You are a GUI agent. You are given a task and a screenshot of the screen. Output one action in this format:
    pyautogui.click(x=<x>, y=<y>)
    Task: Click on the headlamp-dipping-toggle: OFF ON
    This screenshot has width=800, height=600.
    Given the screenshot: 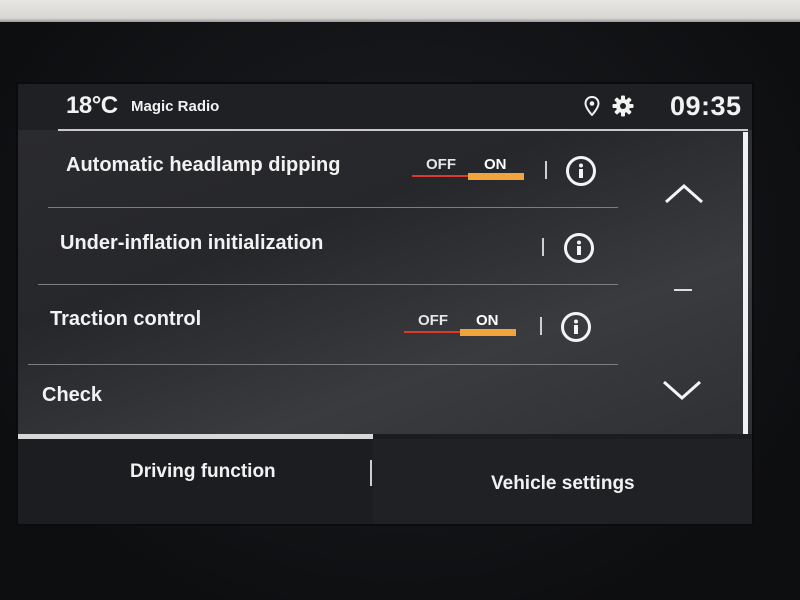 What is the action you would take?
    pyautogui.click(x=472, y=170)
    